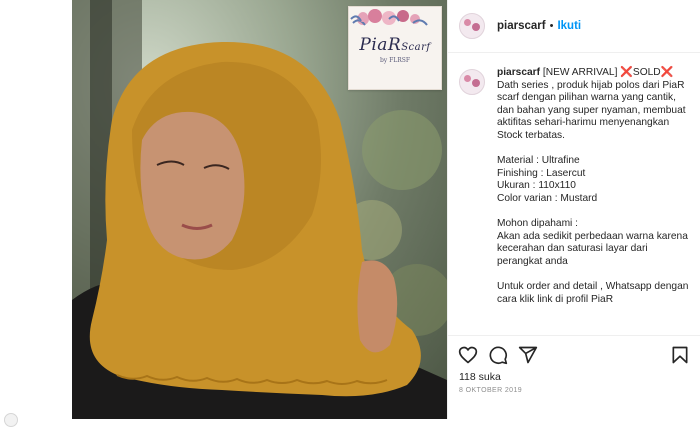 Image resolution: width=700 pixels, height=427 pixels. What do you see at coordinates (574, 377) in the screenshot?
I see `post-actions: 118 suka 8 OKTOBER 2019` at bounding box center [574, 377].